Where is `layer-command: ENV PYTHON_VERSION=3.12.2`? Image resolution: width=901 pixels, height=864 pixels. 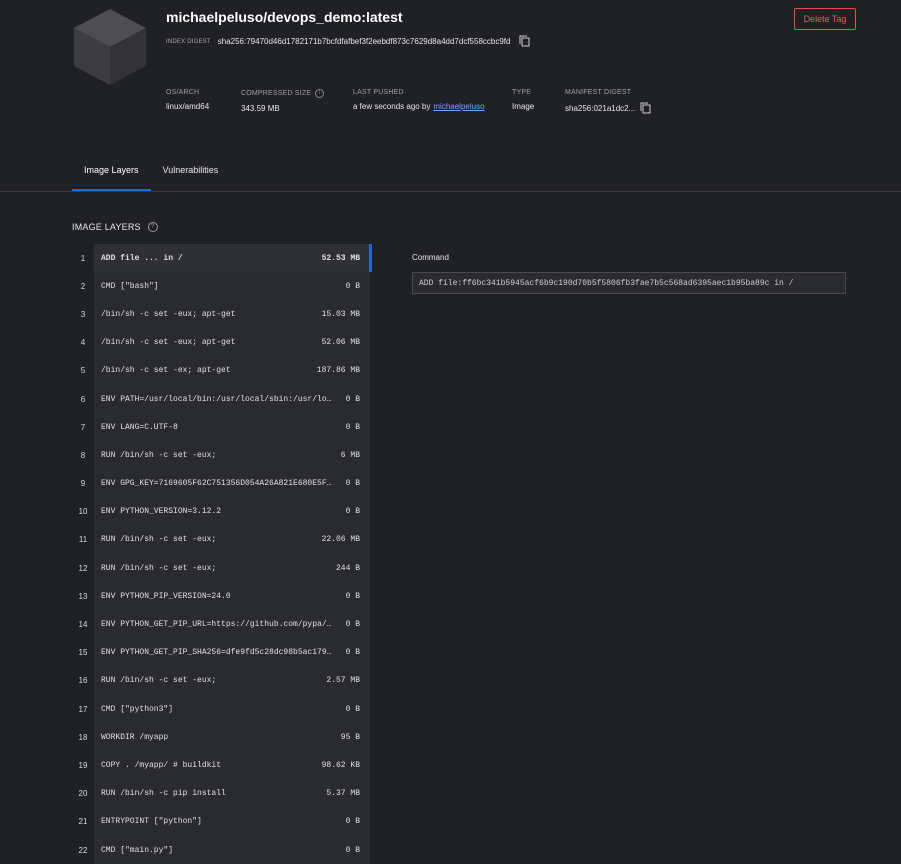
layer-command: ENV PYTHON_VERSION=3.12.2 is located at coordinates (161, 512).